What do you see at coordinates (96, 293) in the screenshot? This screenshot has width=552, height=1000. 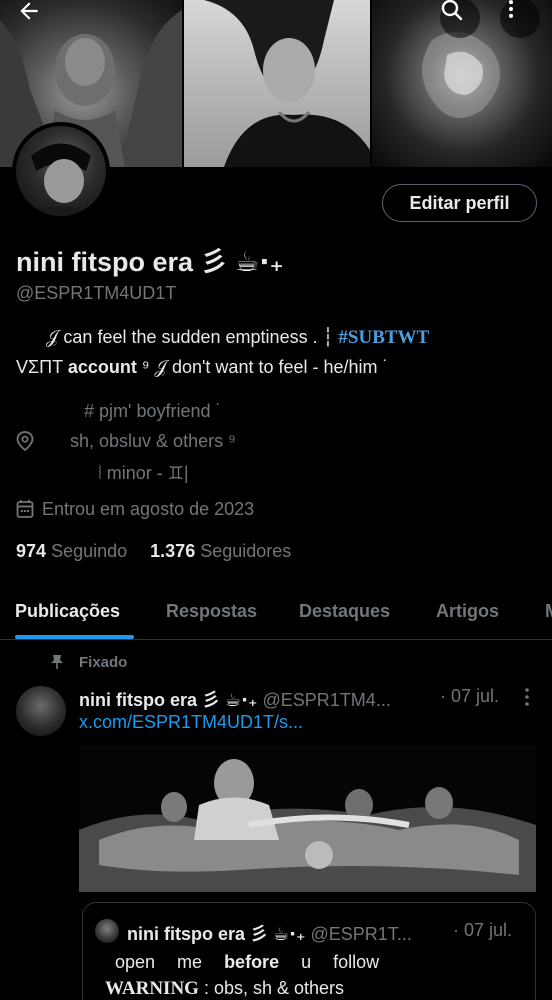 I see `profile-handle: @ESPR1TM4UD1T` at bounding box center [96, 293].